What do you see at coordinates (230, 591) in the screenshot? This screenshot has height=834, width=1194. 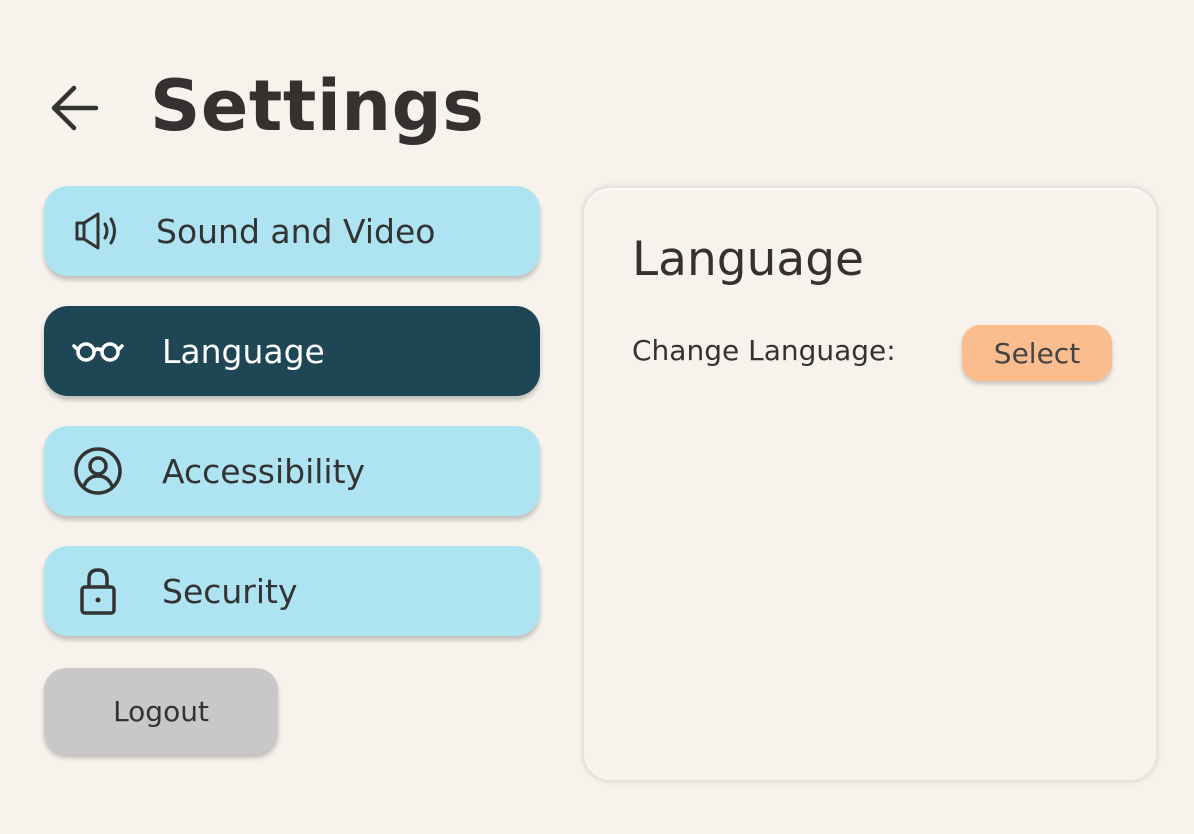 I see `sidebar-item-label: Security` at bounding box center [230, 591].